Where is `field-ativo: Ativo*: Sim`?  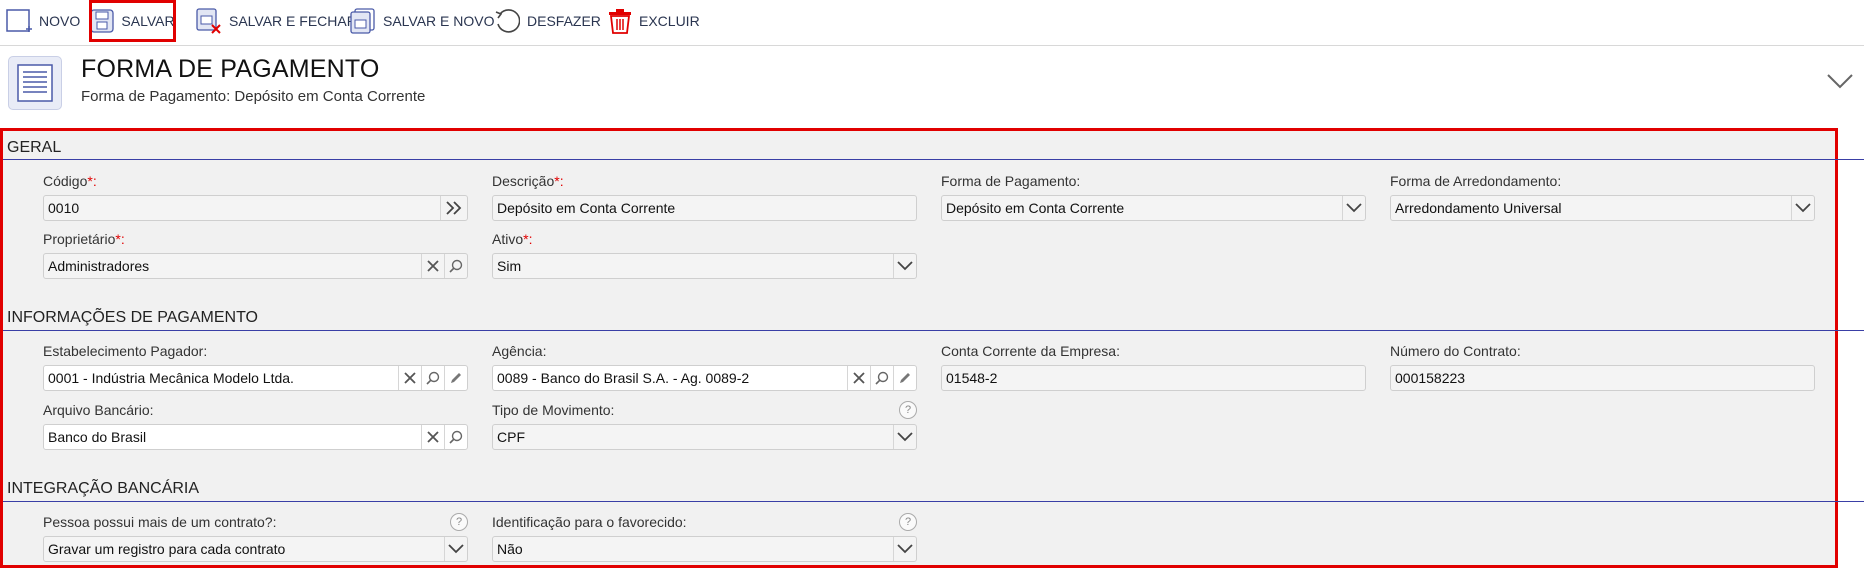 field-ativo: Ativo*: Sim is located at coordinates (704, 254).